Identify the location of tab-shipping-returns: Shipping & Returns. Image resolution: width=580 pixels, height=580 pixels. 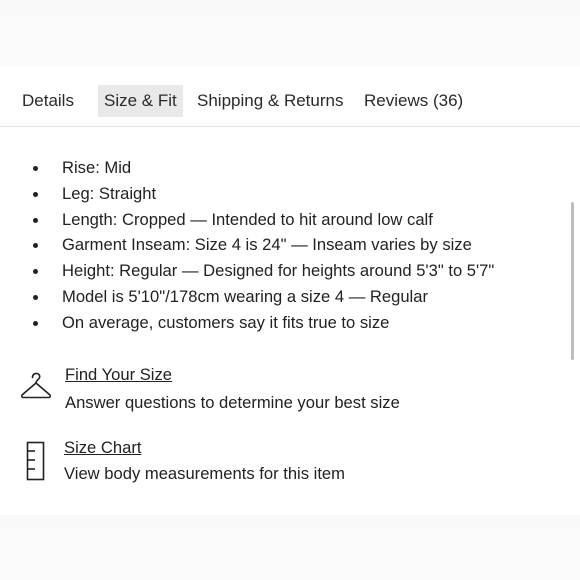
(270, 101).